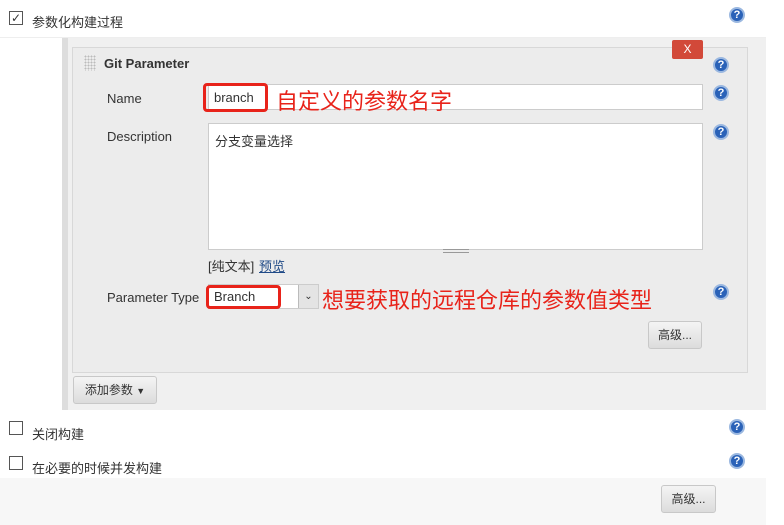 The height and width of the screenshot is (525, 784). Describe the element at coordinates (687, 49) in the screenshot. I see `delete-button: X` at that location.